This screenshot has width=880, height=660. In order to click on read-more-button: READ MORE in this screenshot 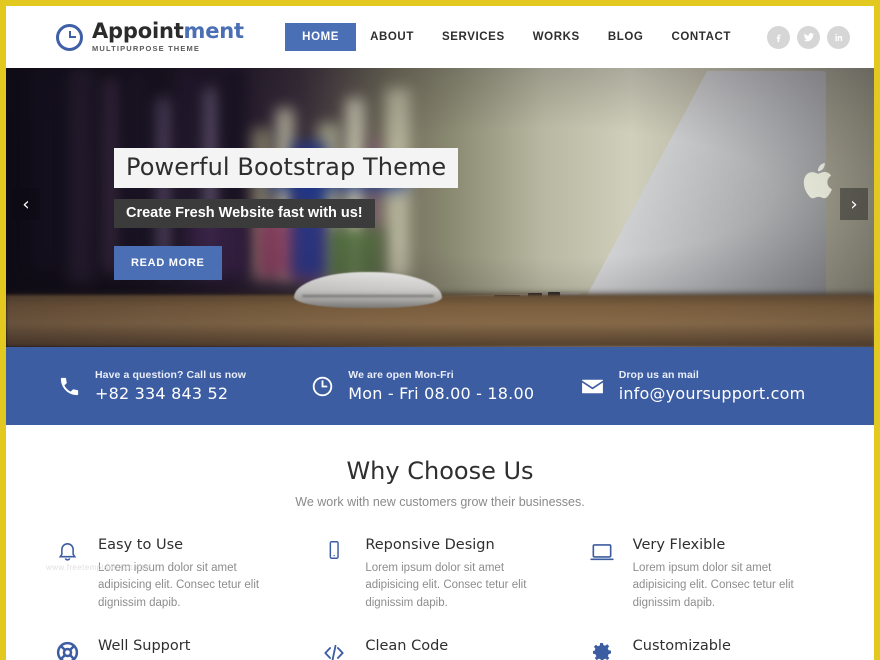, I will do `click(168, 263)`.